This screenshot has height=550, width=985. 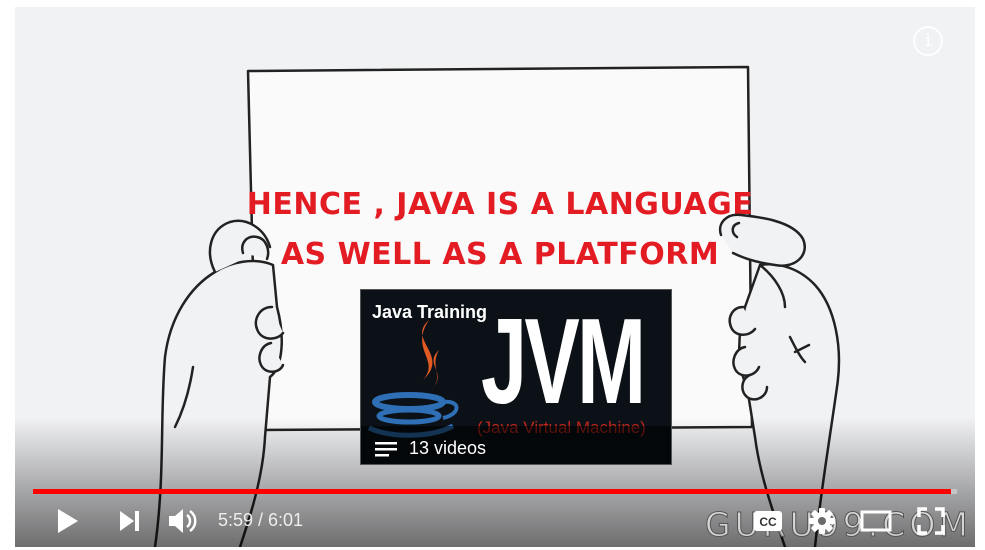 What do you see at coordinates (413, 379) in the screenshot?
I see `java-logo-icon` at bounding box center [413, 379].